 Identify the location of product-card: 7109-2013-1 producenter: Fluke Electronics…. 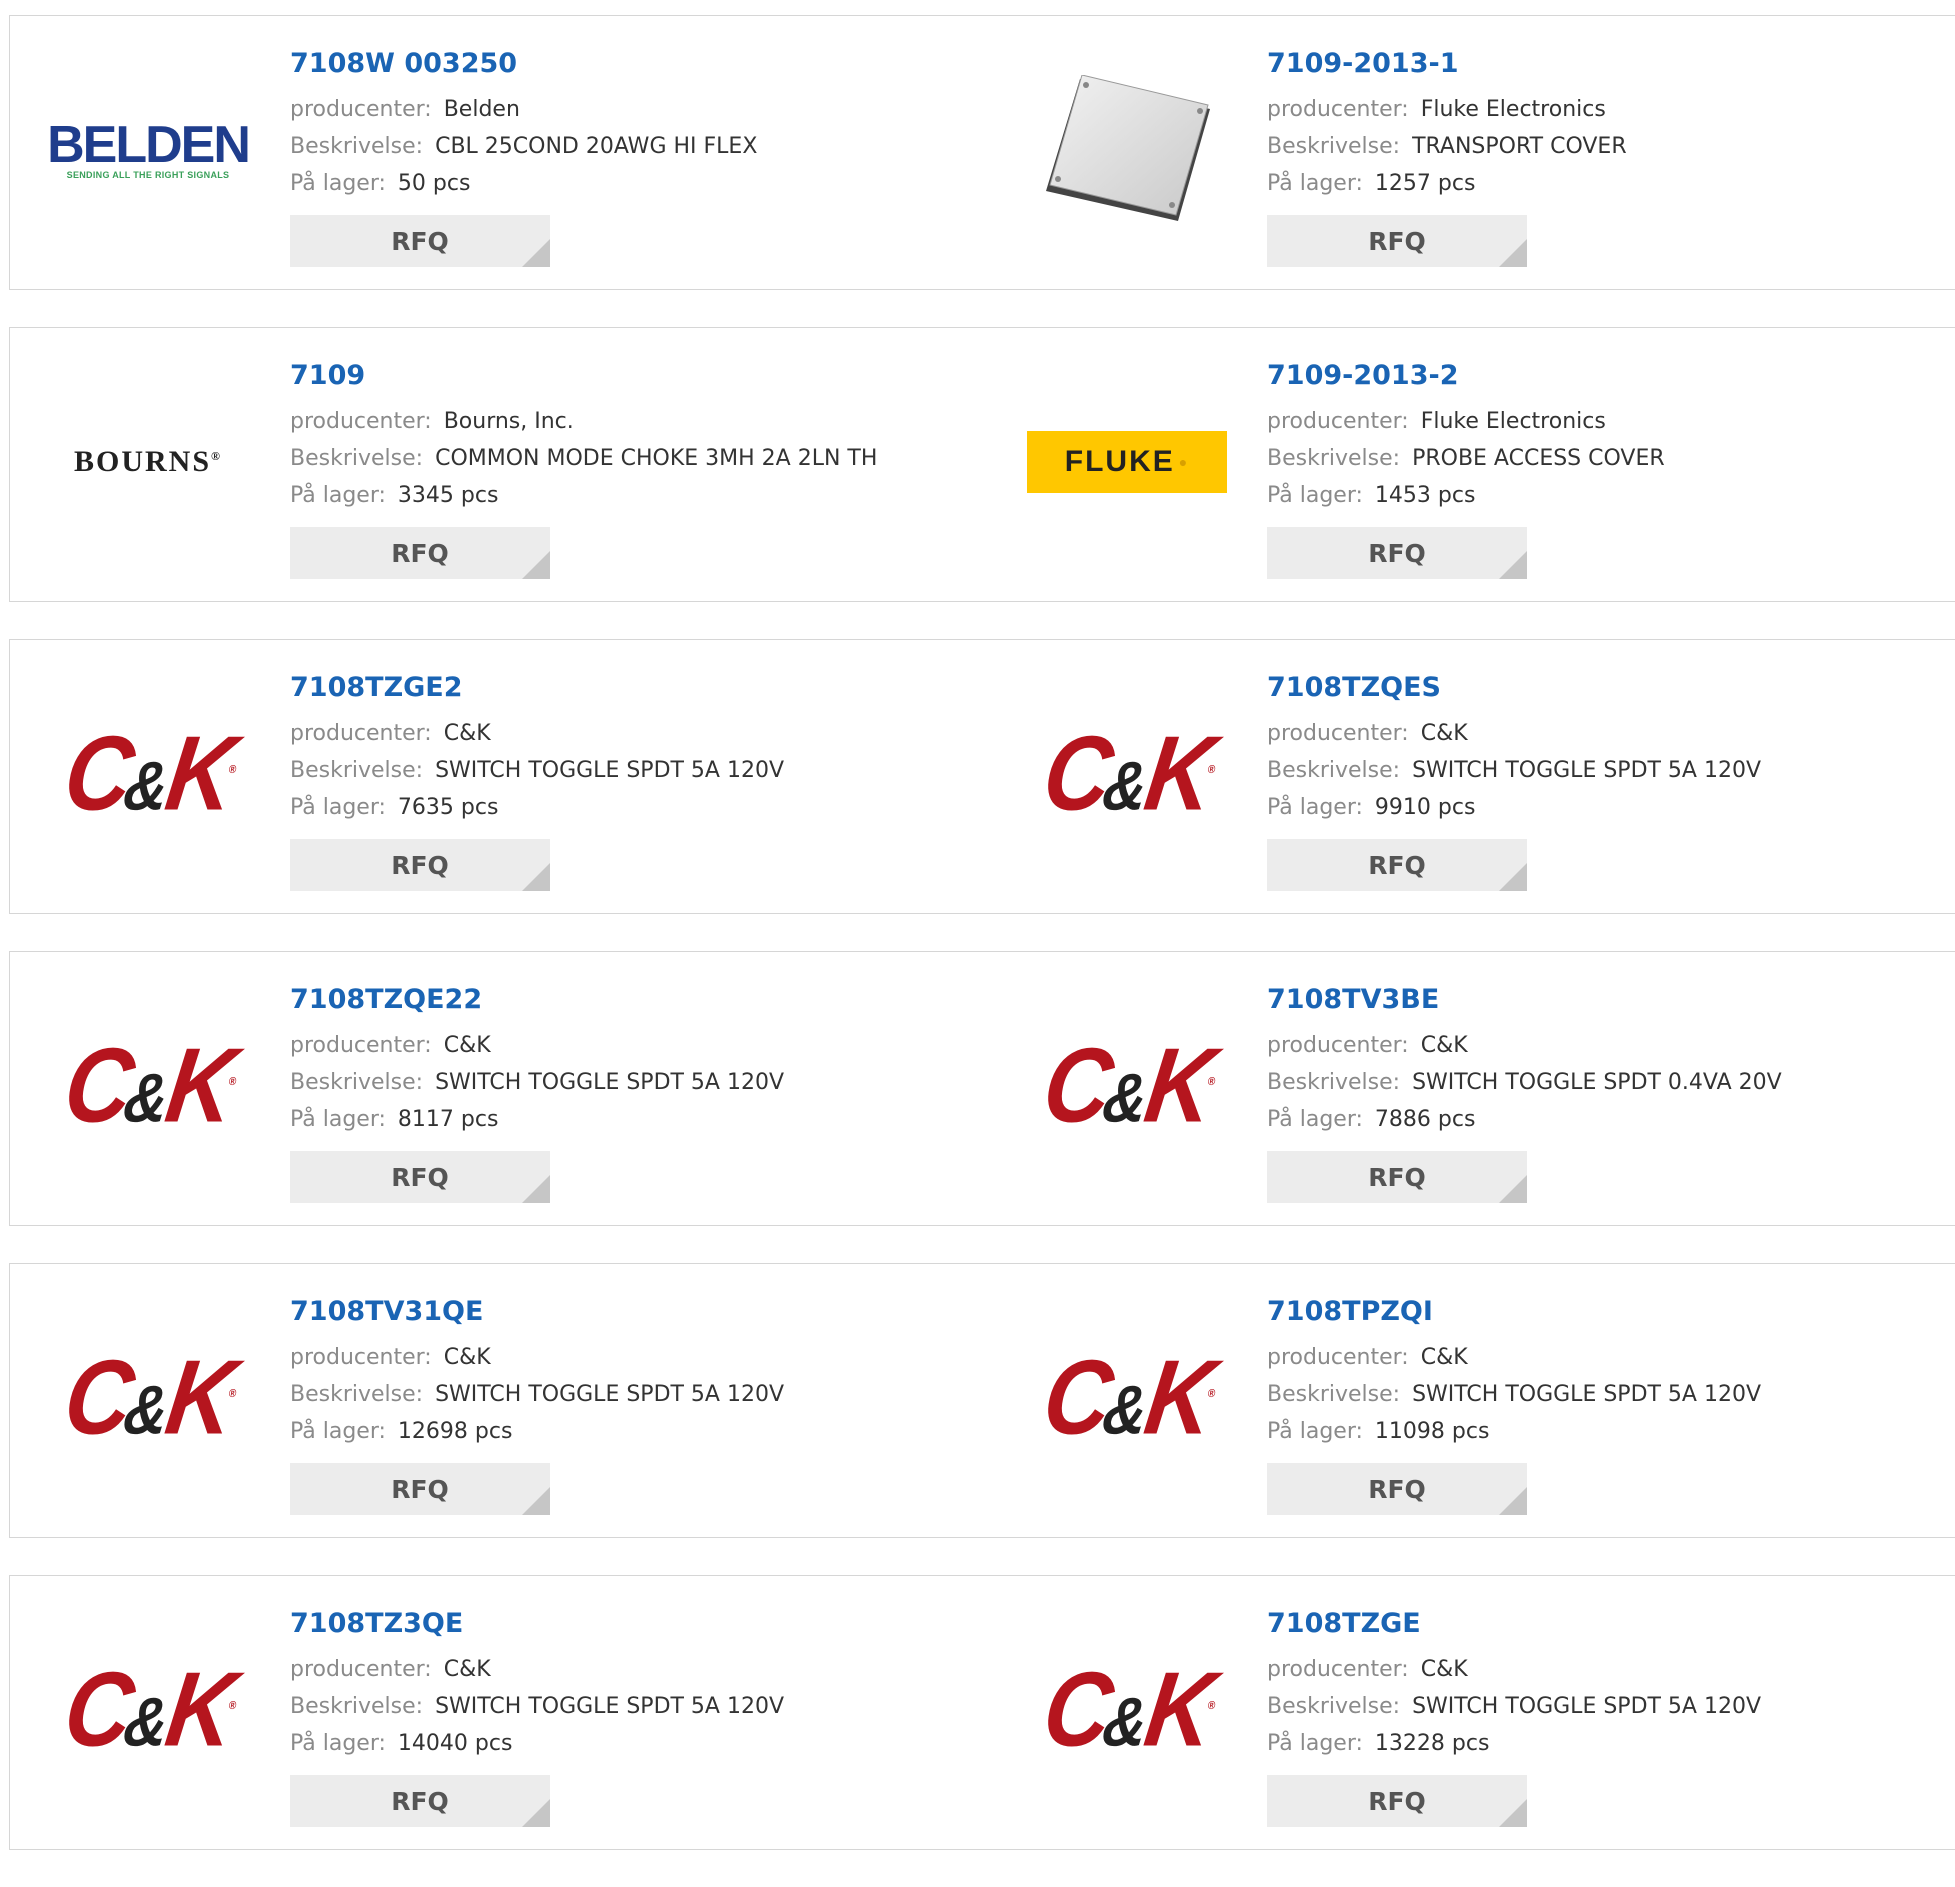
(1471, 152).